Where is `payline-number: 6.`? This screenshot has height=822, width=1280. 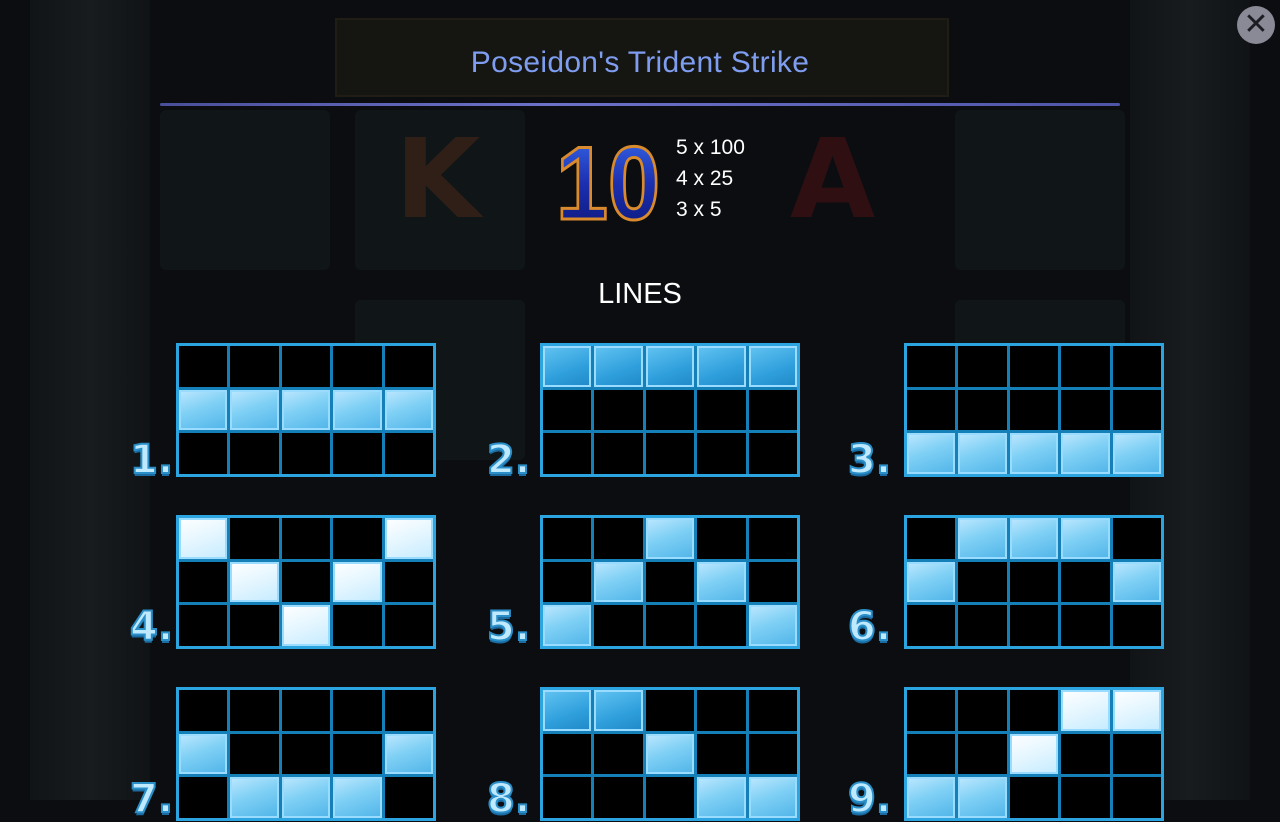 payline-number: 6. is located at coordinates (869, 627).